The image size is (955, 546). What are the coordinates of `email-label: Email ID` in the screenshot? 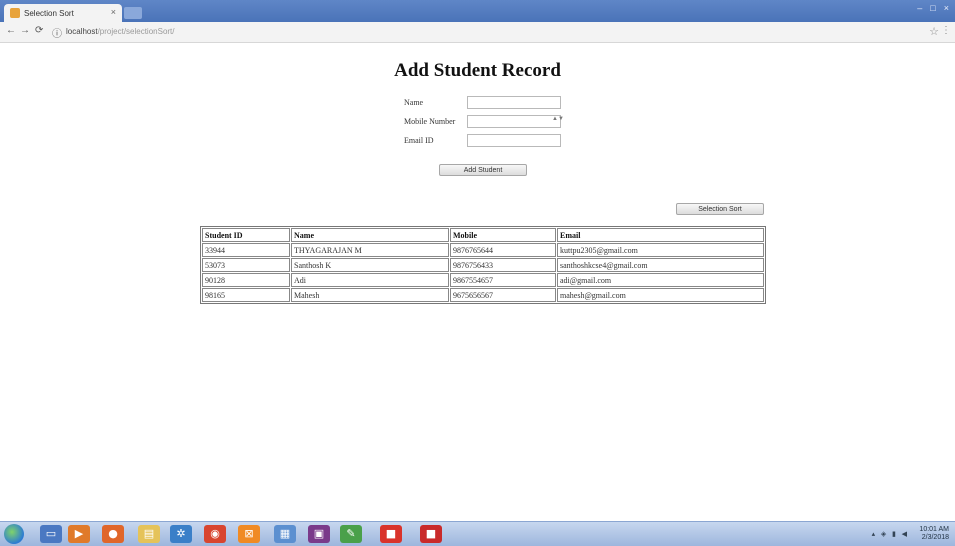 It's located at (419, 140).